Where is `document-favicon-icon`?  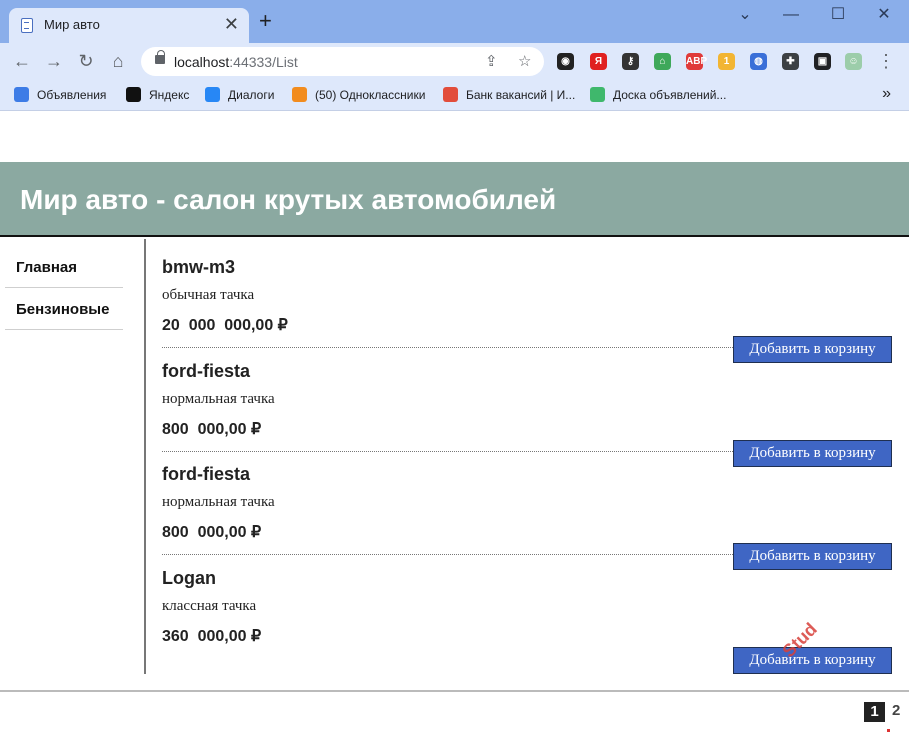 document-favicon-icon is located at coordinates (27, 25).